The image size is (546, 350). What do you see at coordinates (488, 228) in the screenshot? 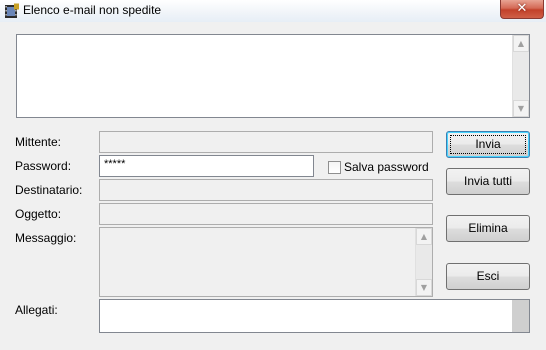
I see `elimina-button: Elimina` at bounding box center [488, 228].